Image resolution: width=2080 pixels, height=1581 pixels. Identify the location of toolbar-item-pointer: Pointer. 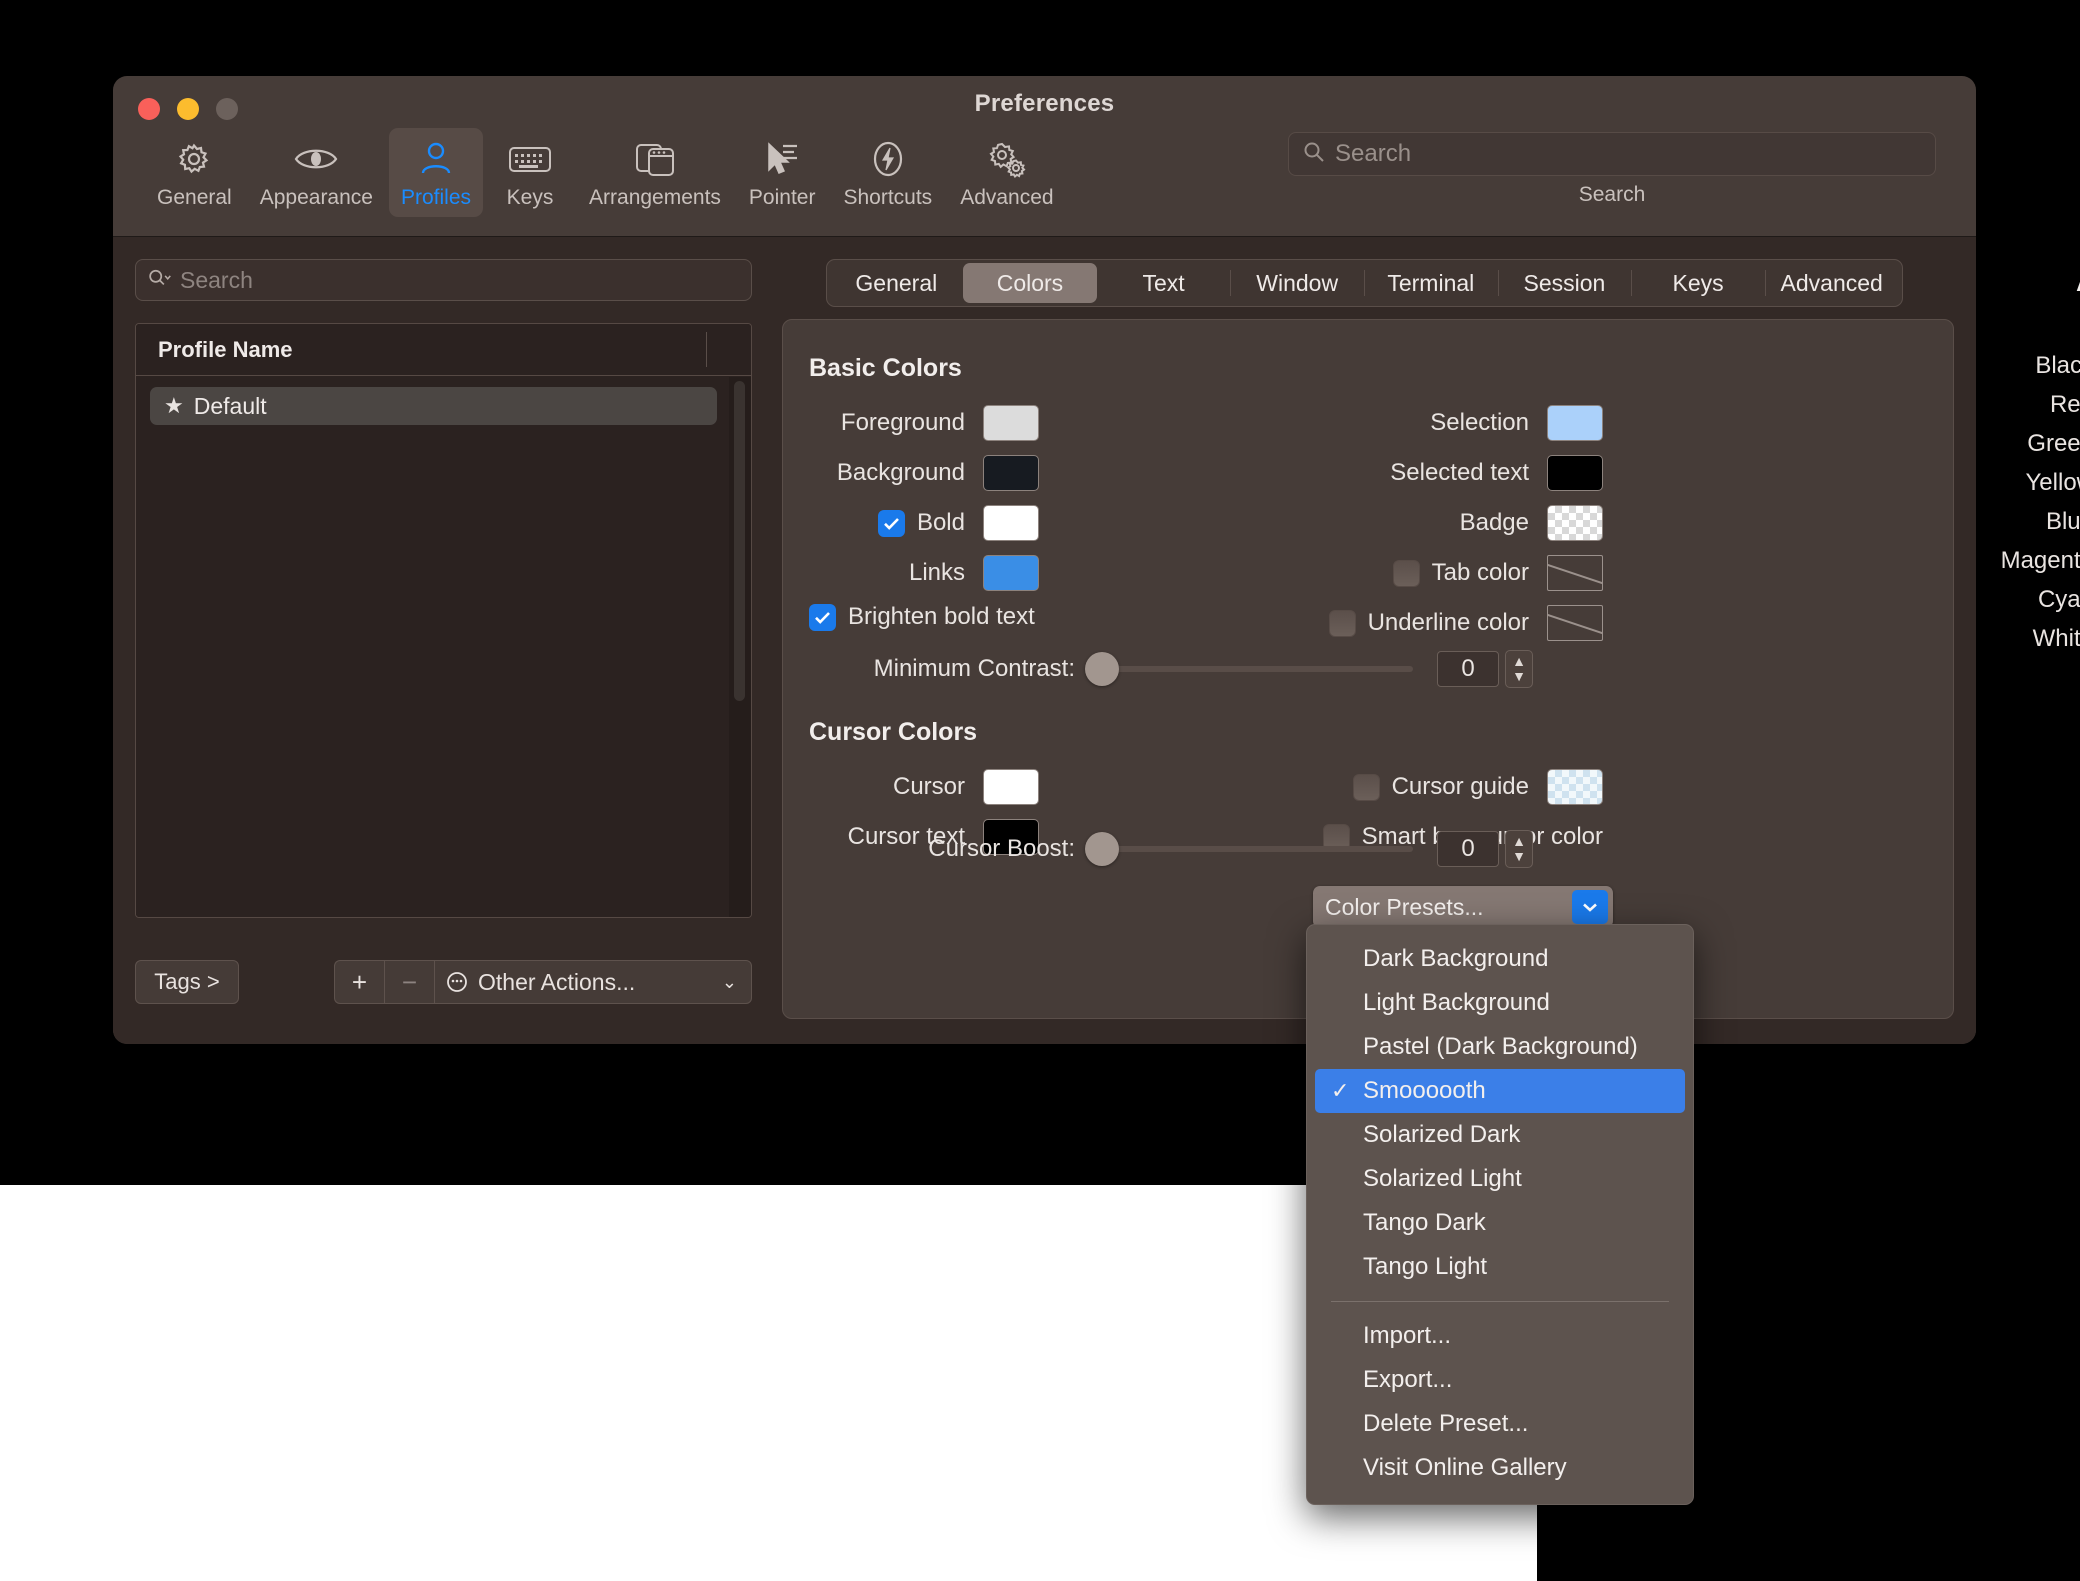
(782, 172).